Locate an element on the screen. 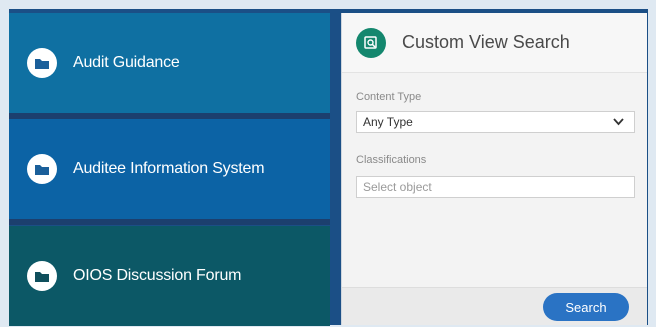 The width and height of the screenshot is (656, 327). search-view-icon is located at coordinates (371, 42).